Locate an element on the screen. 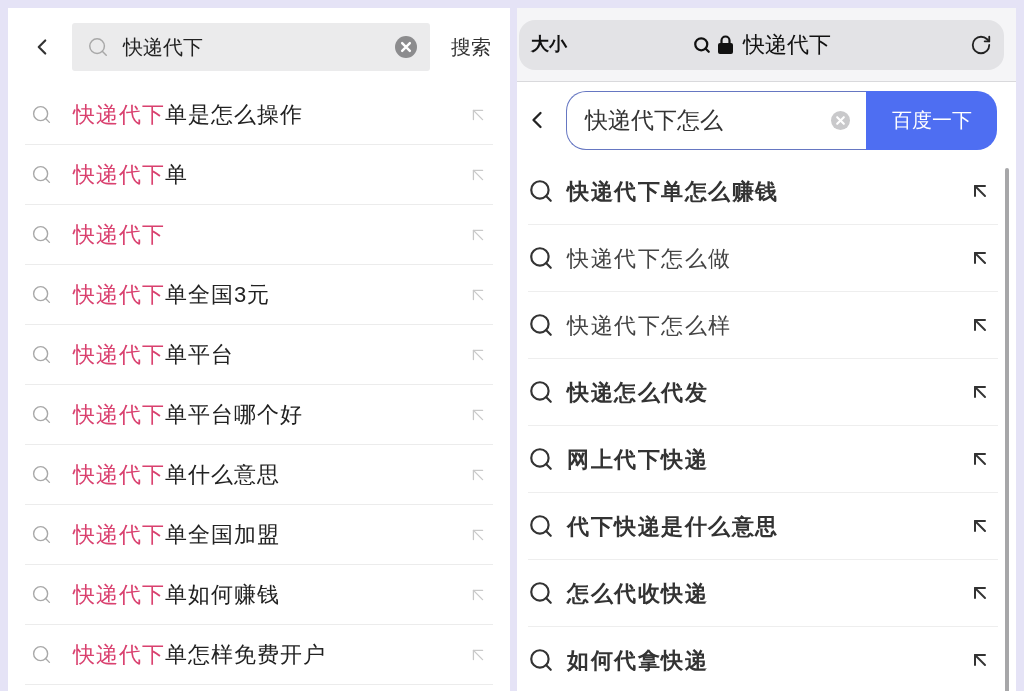  suggestion-row: 快递代下单平台哪个好 is located at coordinates (259, 415).